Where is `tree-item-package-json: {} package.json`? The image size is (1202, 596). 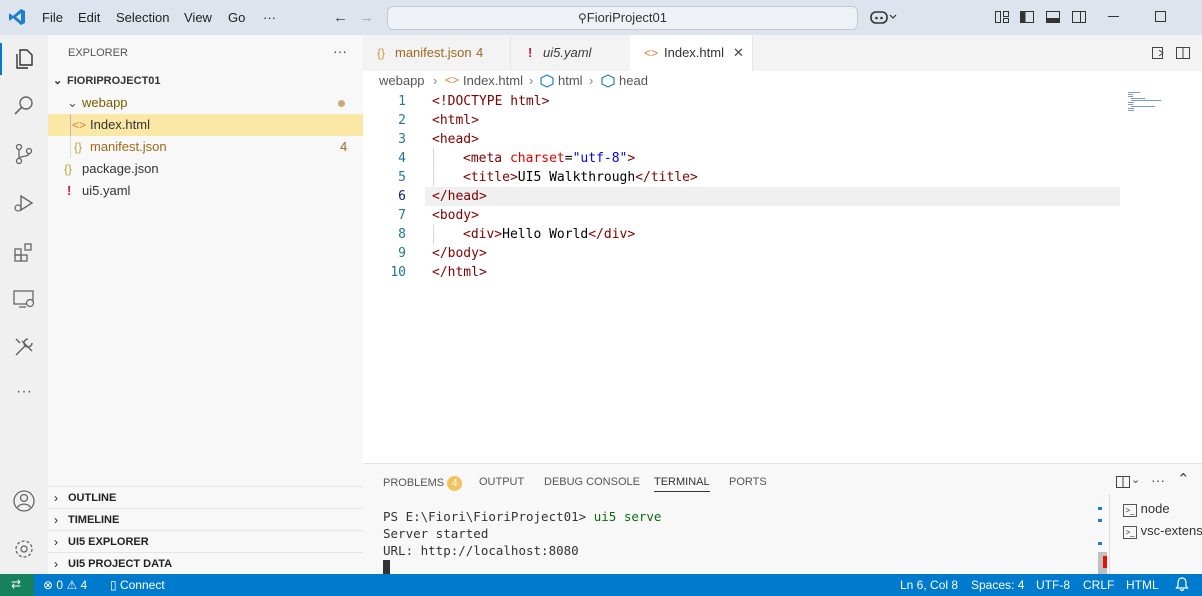 tree-item-package-json: {} package.json is located at coordinates (205, 169).